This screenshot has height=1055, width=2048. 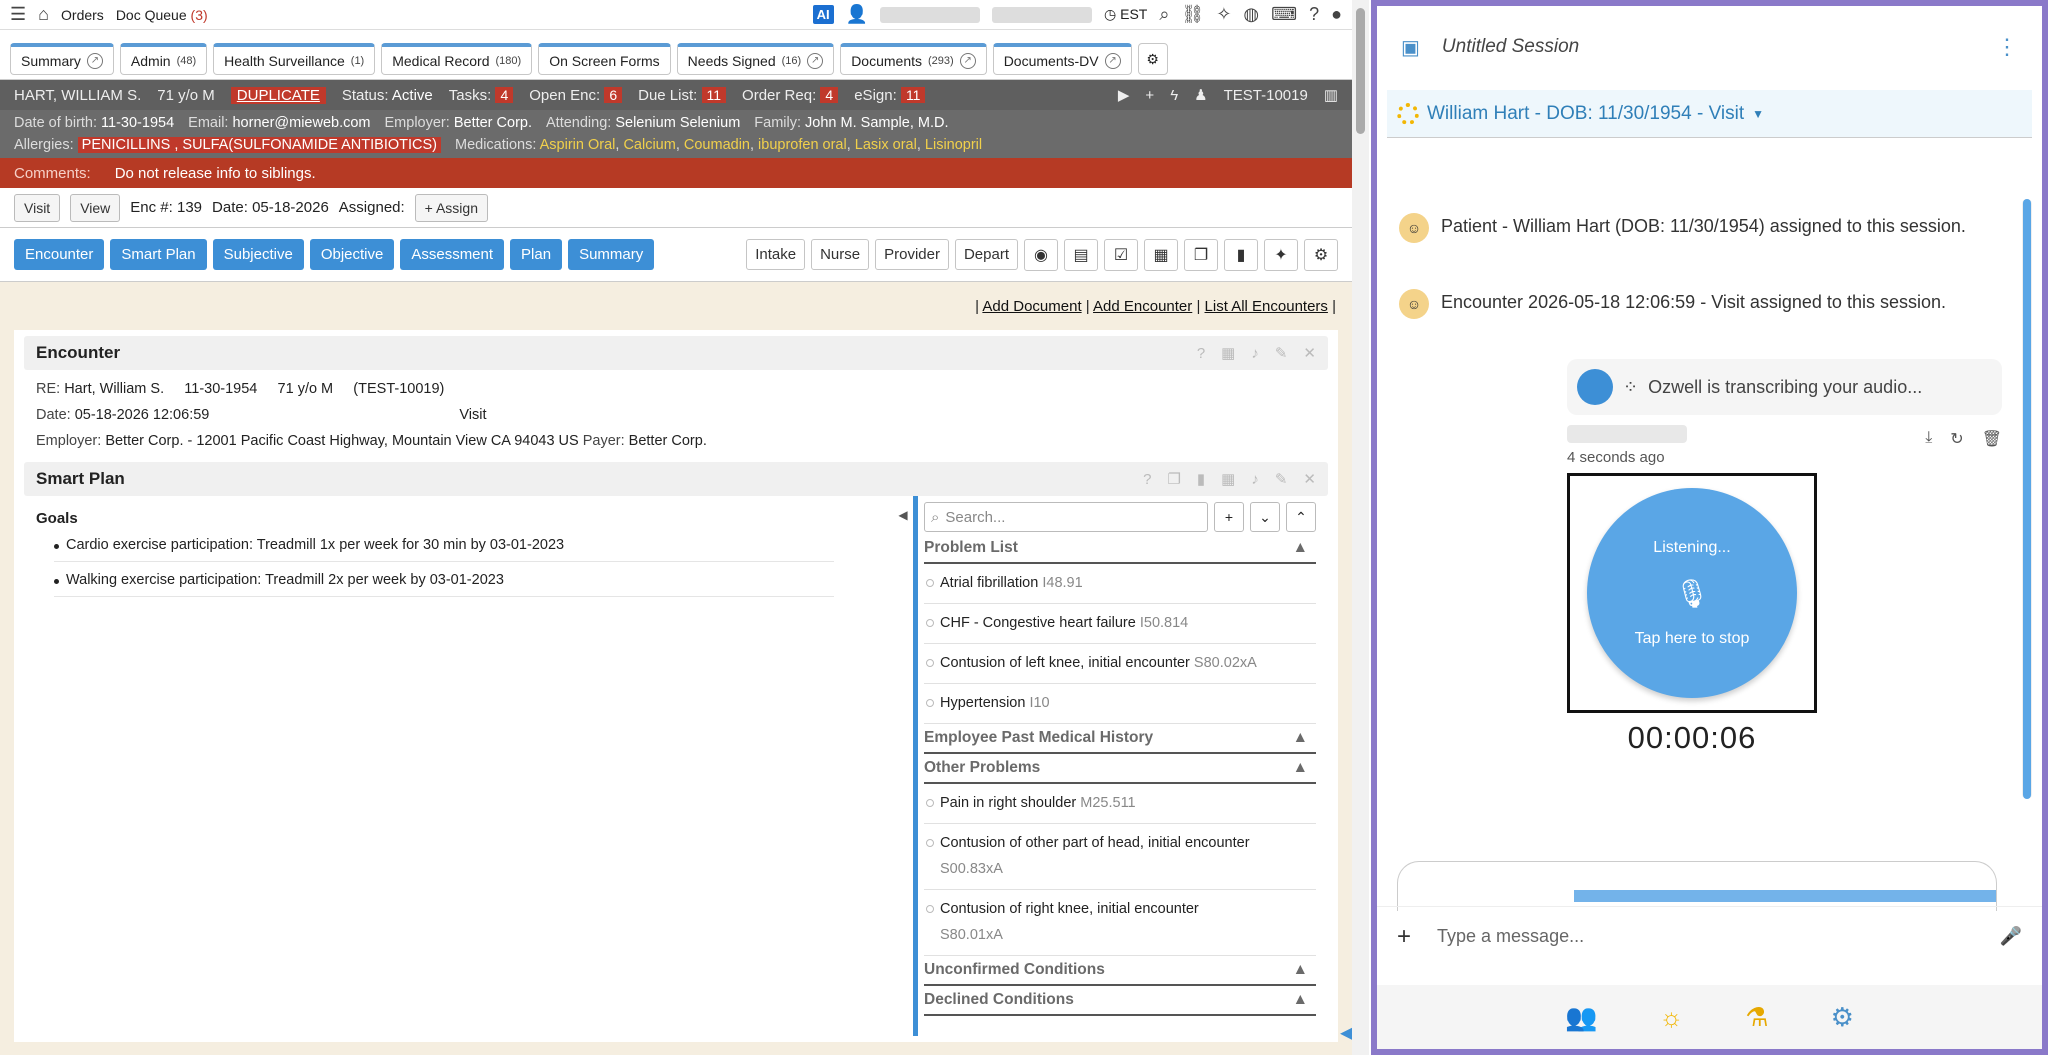 What do you see at coordinates (913, 59) in the screenshot?
I see `tab-documents: Documents (293) ↗` at bounding box center [913, 59].